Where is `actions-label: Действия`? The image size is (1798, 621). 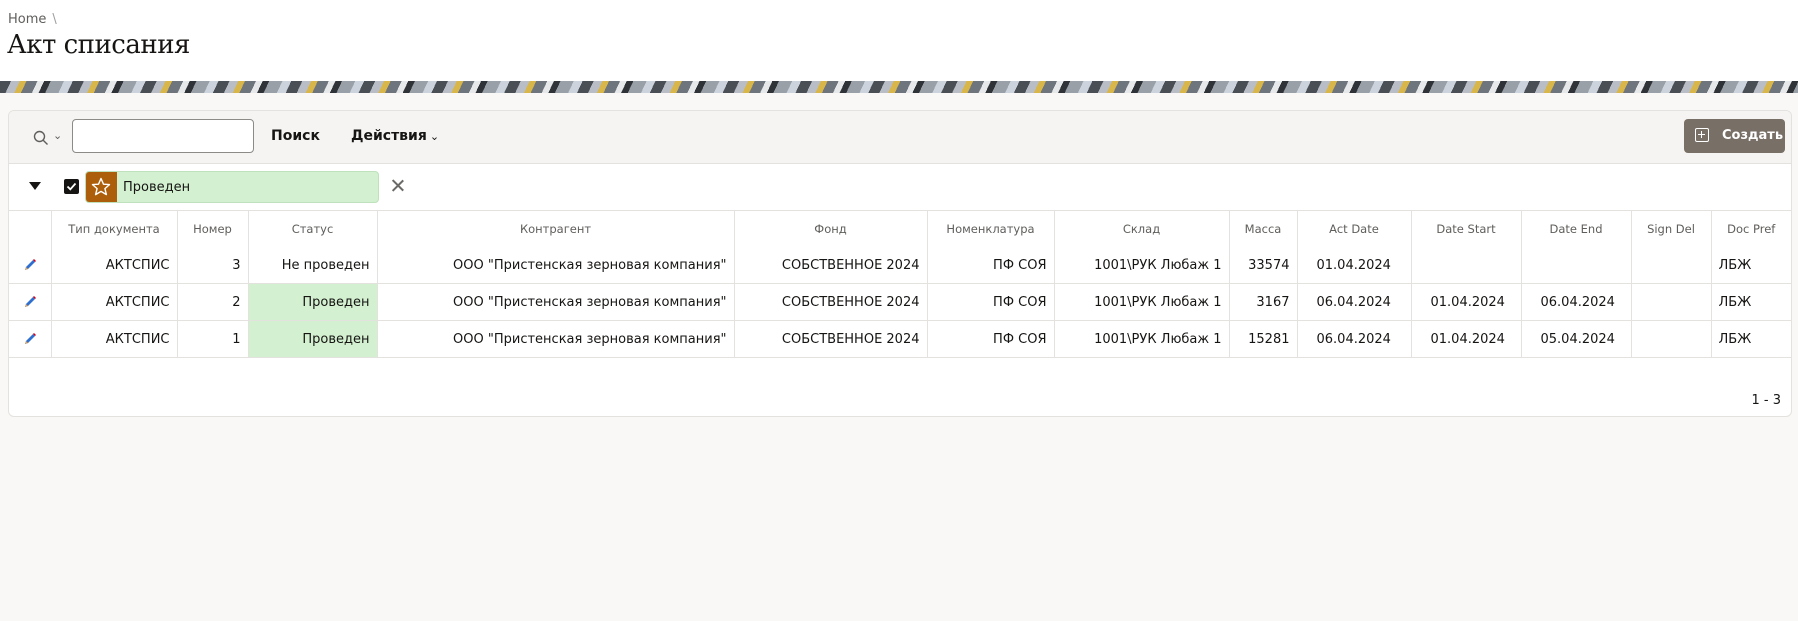 actions-label: Действия is located at coordinates (389, 136).